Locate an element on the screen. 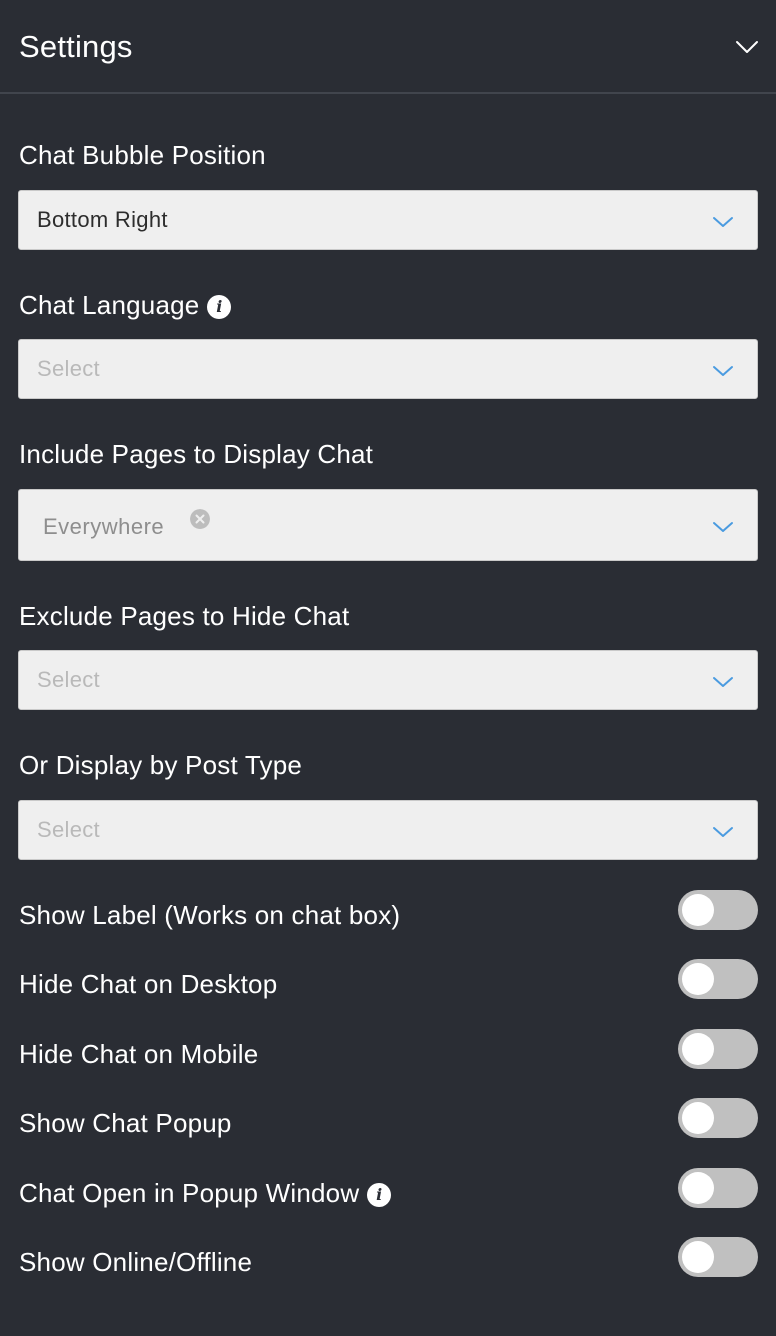 Image resolution: width=776 pixels, height=1336 pixels. online-offline-toggle is located at coordinates (718, 1257).